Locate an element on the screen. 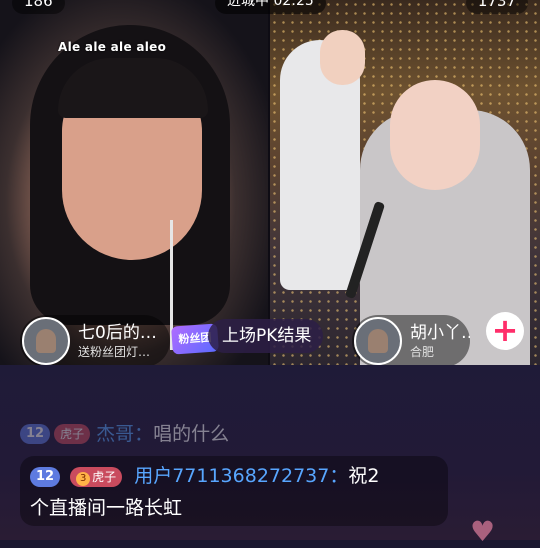  chat-message-latest: 12 3 虎子 用户7711368272737：祝2 个直播间一路长虹 is located at coordinates (234, 491).